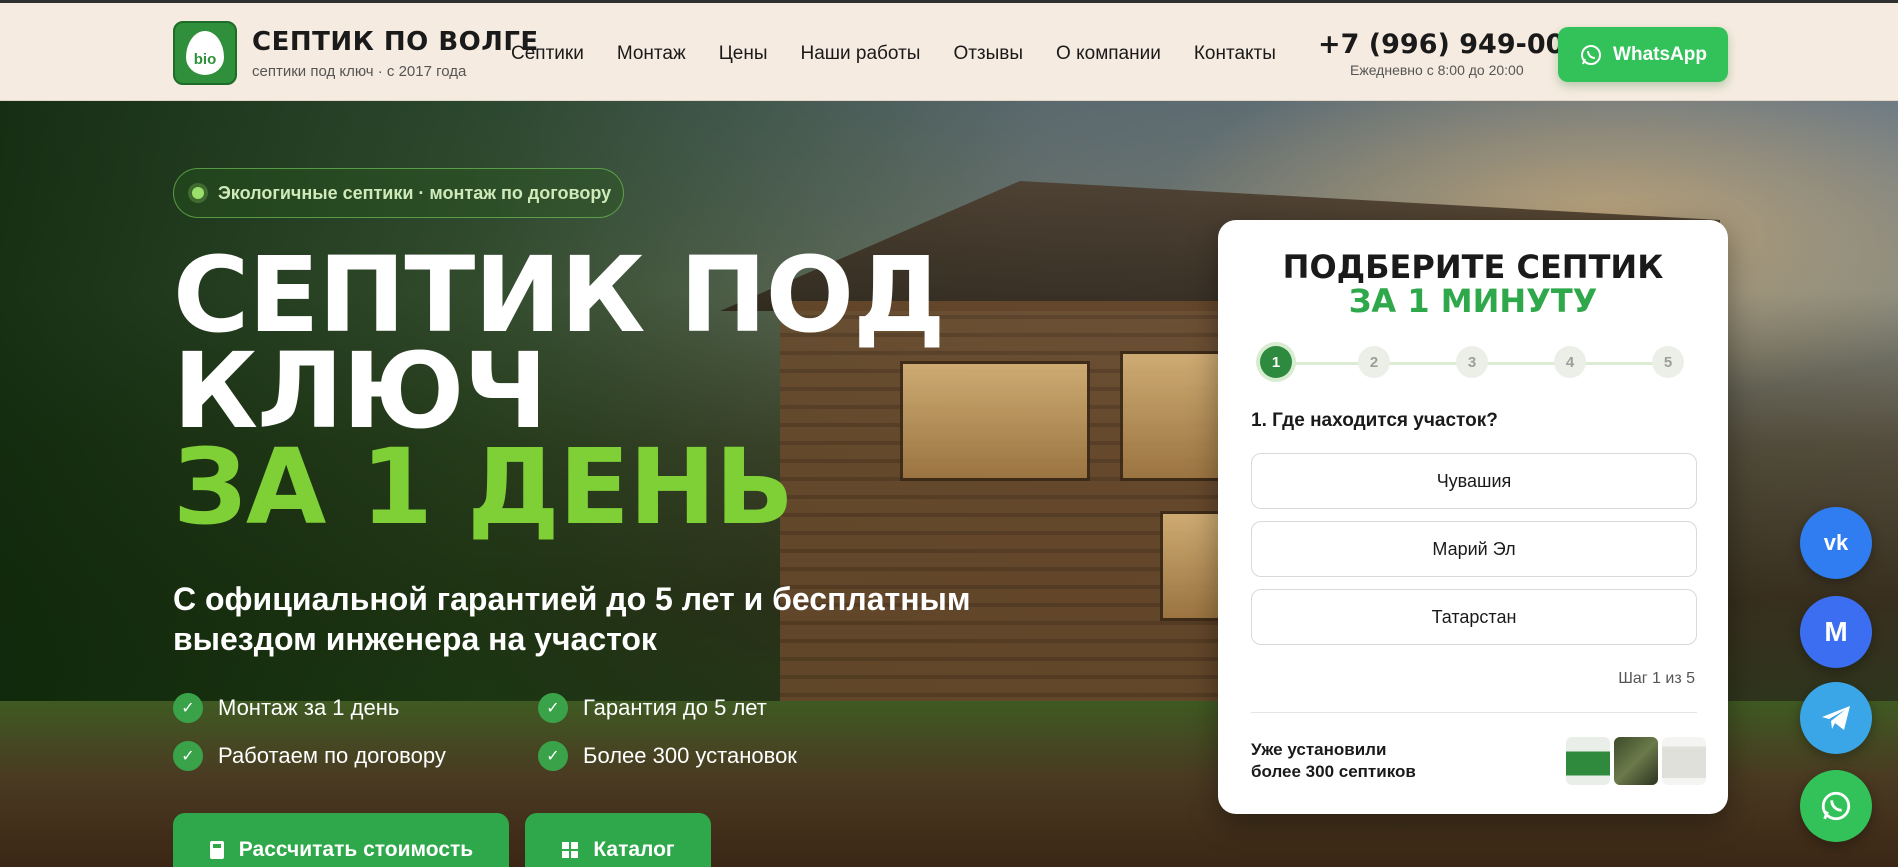 This screenshot has width=1898, height=867. I want to click on nav-item-prices: Цены, so click(743, 54).